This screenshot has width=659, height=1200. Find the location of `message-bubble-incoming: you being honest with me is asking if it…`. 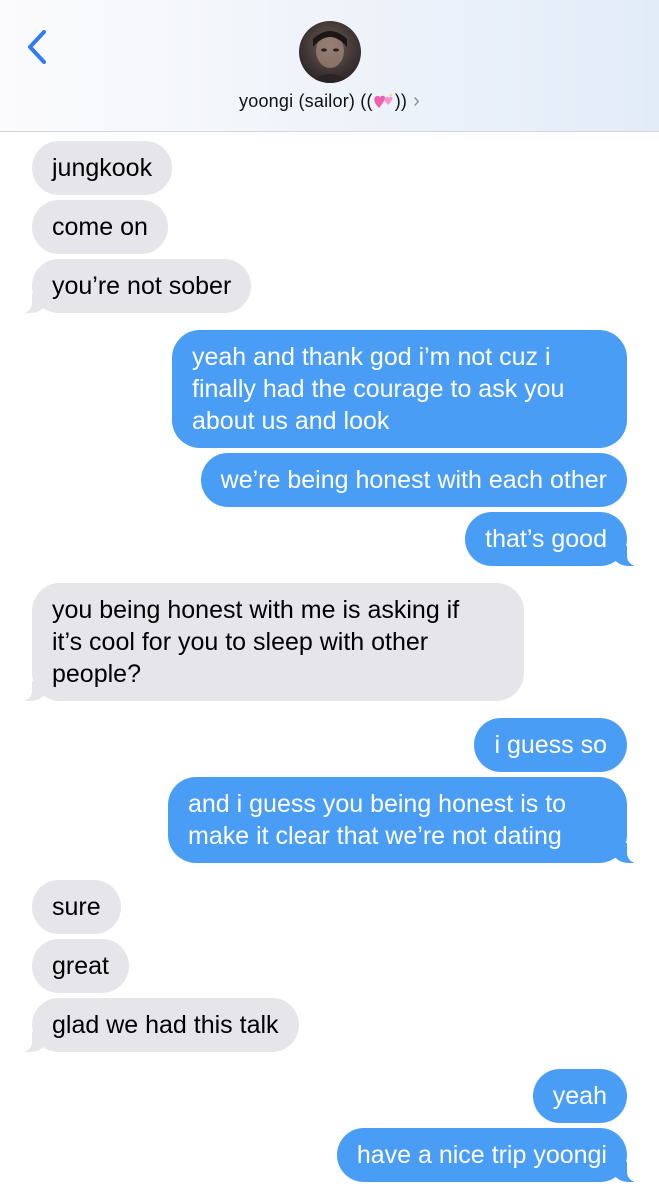

message-bubble-incoming: you being honest with me is asking if it… is located at coordinates (265, 642).